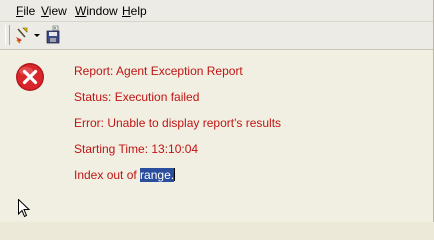 This screenshot has width=434, height=240. Describe the element at coordinates (96, 11) in the screenshot. I see `menu-window: Window` at that location.